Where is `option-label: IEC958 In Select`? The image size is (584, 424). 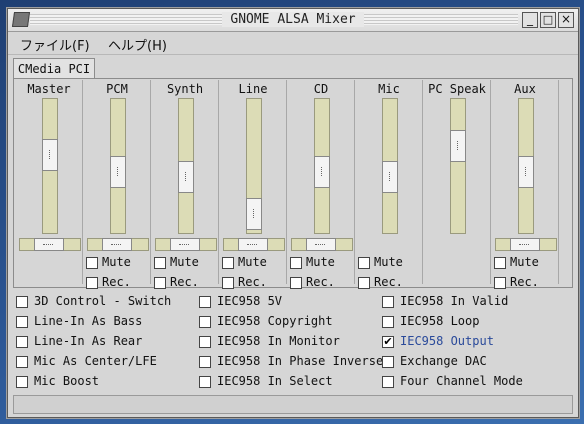 option-label: IEC958 In Select is located at coordinates (275, 381).